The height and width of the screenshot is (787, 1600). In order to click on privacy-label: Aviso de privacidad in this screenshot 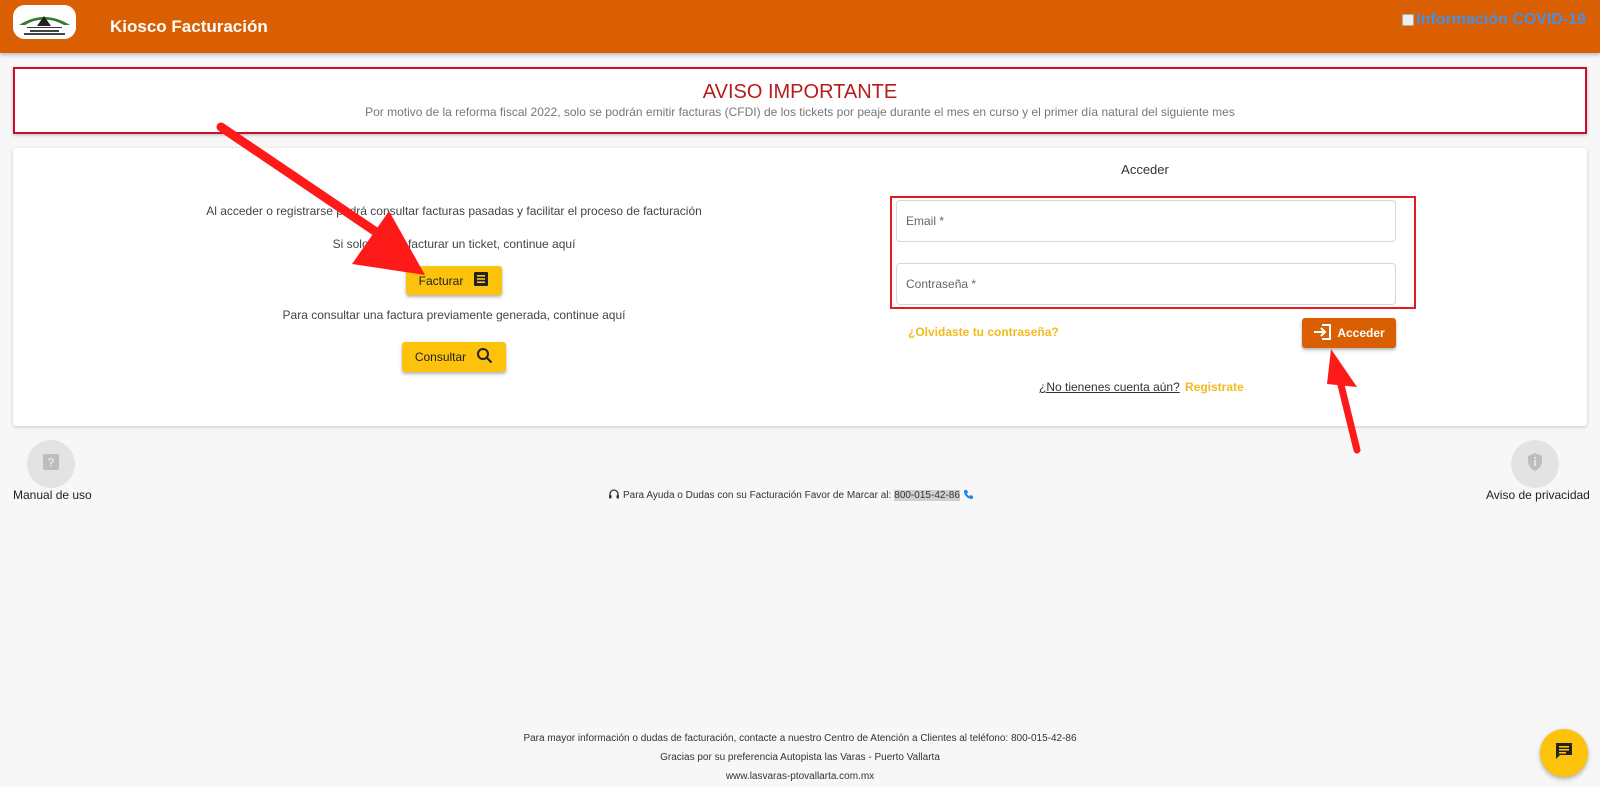, I will do `click(1538, 495)`.